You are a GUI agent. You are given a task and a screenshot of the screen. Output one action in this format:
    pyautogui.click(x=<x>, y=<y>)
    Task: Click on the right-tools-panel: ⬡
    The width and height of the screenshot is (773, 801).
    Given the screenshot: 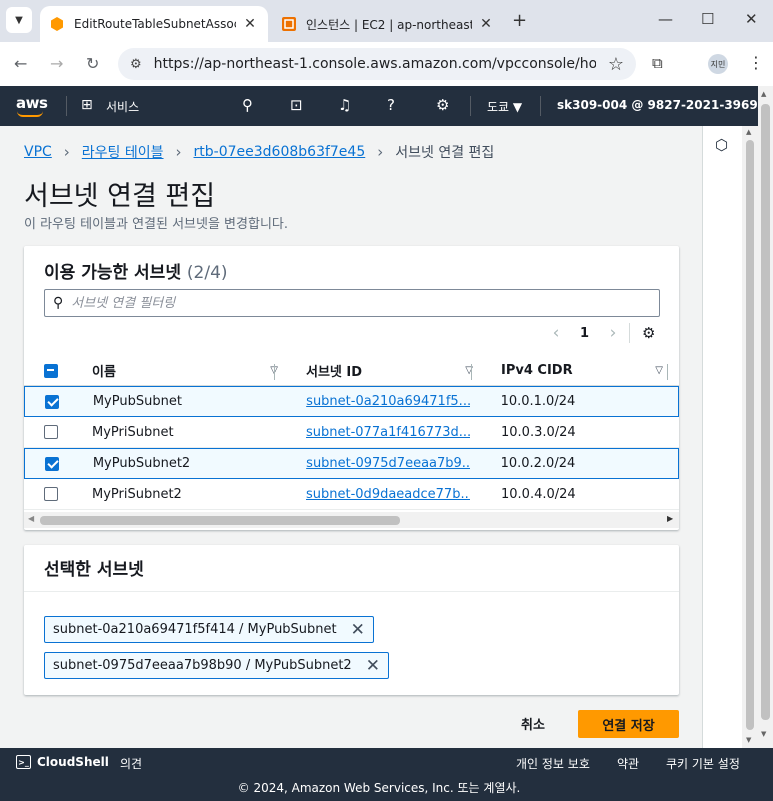 What is the action you would take?
    pyautogui.click(x=722, y=437)
    